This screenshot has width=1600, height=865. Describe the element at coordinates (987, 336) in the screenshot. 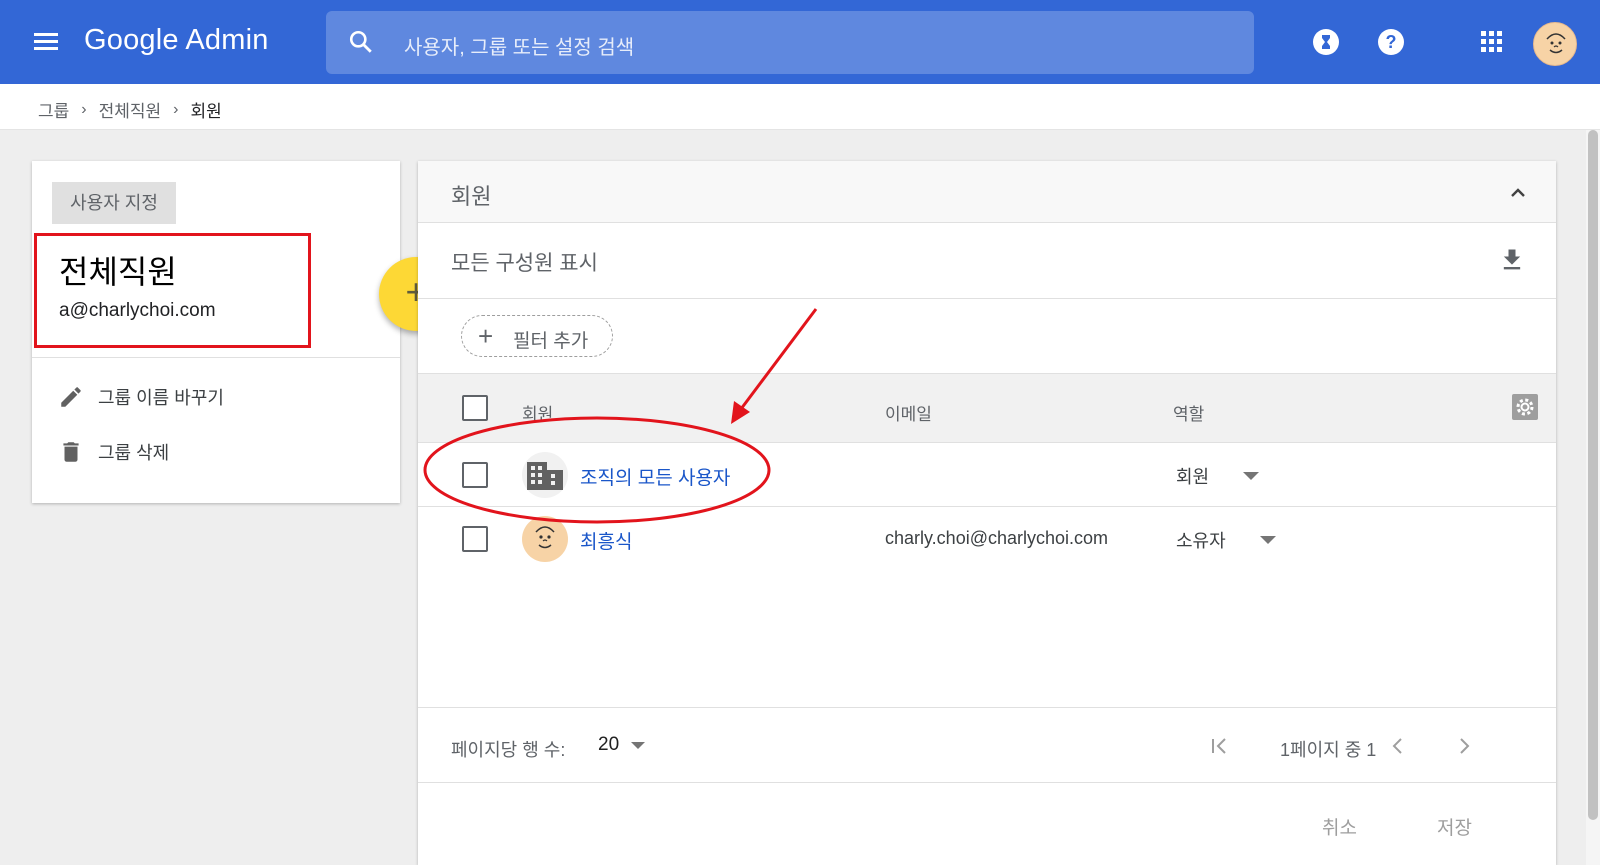

I see `filter-row: + 필터 추가` at that location.